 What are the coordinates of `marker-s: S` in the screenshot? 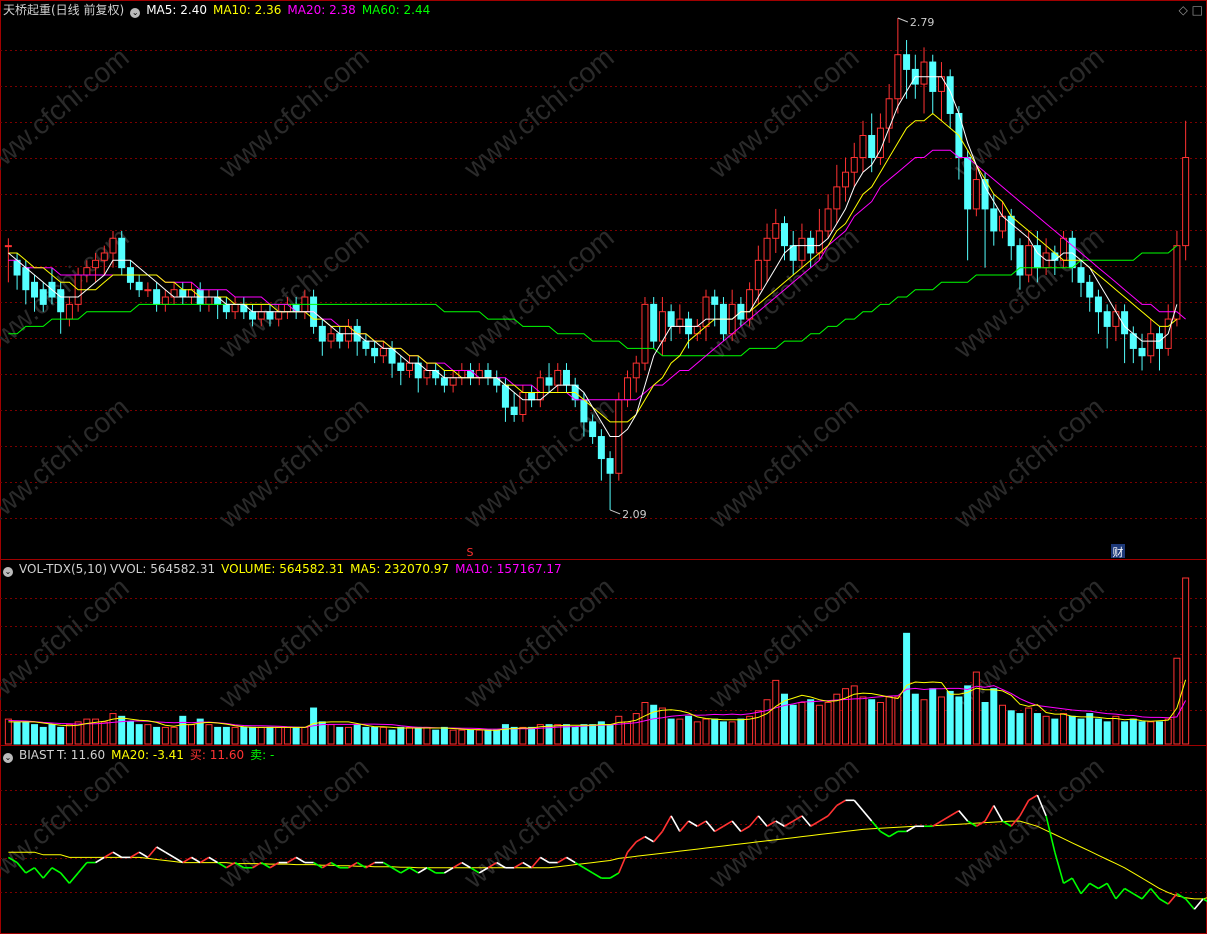 It's located at (470, 552).